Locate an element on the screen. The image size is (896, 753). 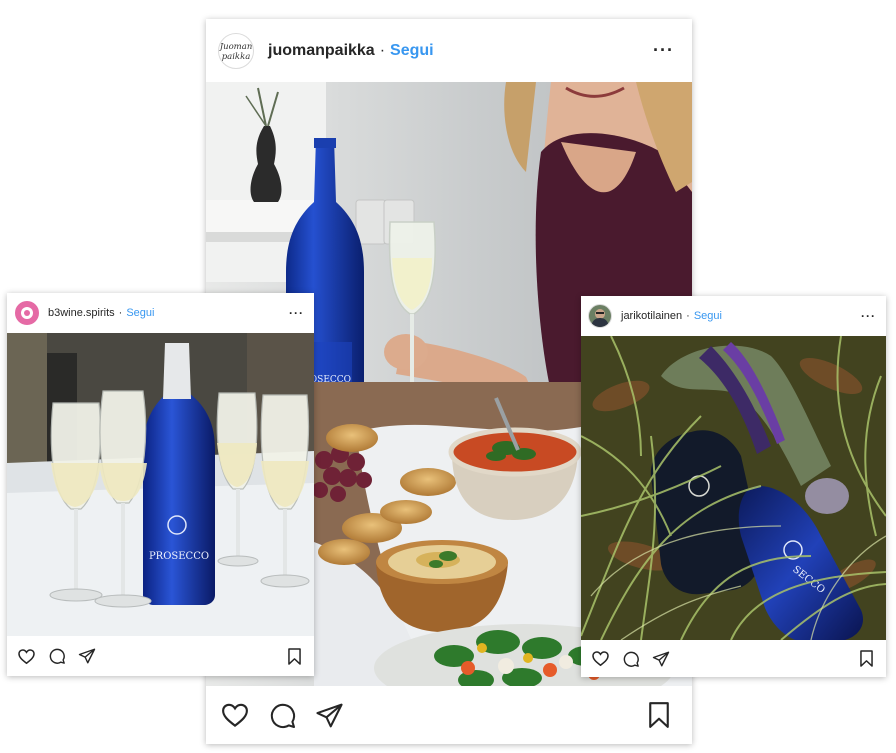
left-bottle-label: PROSECCO is located at coordinates (179, 556).